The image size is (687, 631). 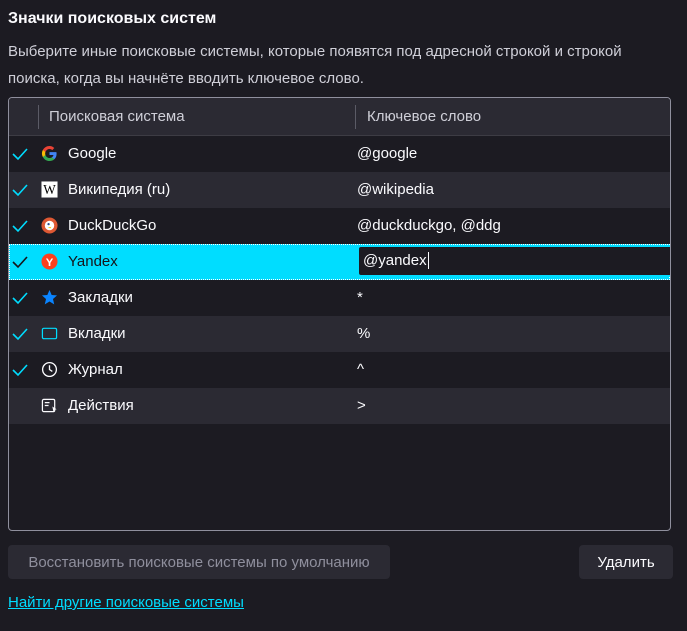 I want to click on history-clock-icon, so click(x=49, y=369).